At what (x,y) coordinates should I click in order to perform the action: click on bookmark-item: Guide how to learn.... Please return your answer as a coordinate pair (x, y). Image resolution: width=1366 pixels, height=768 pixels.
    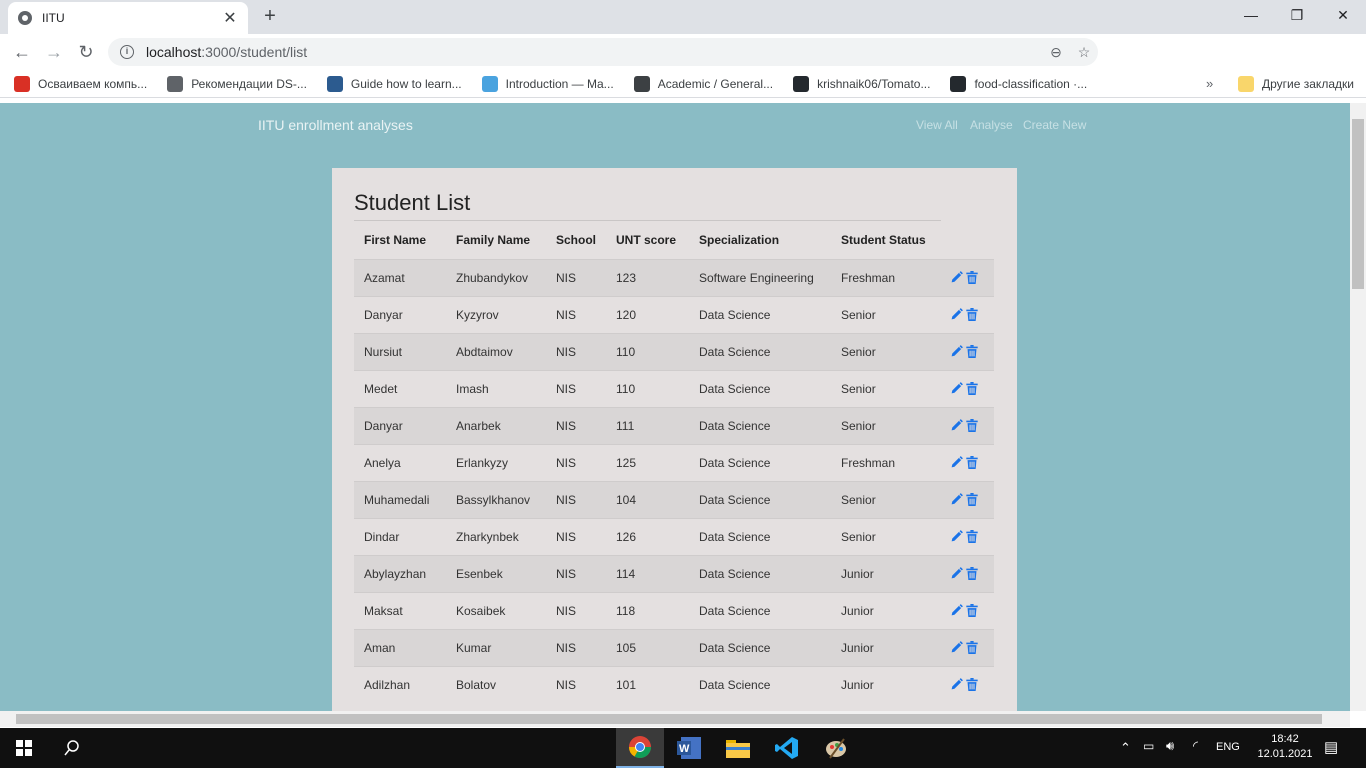
    Looking at the image, I should click on (394, 83).